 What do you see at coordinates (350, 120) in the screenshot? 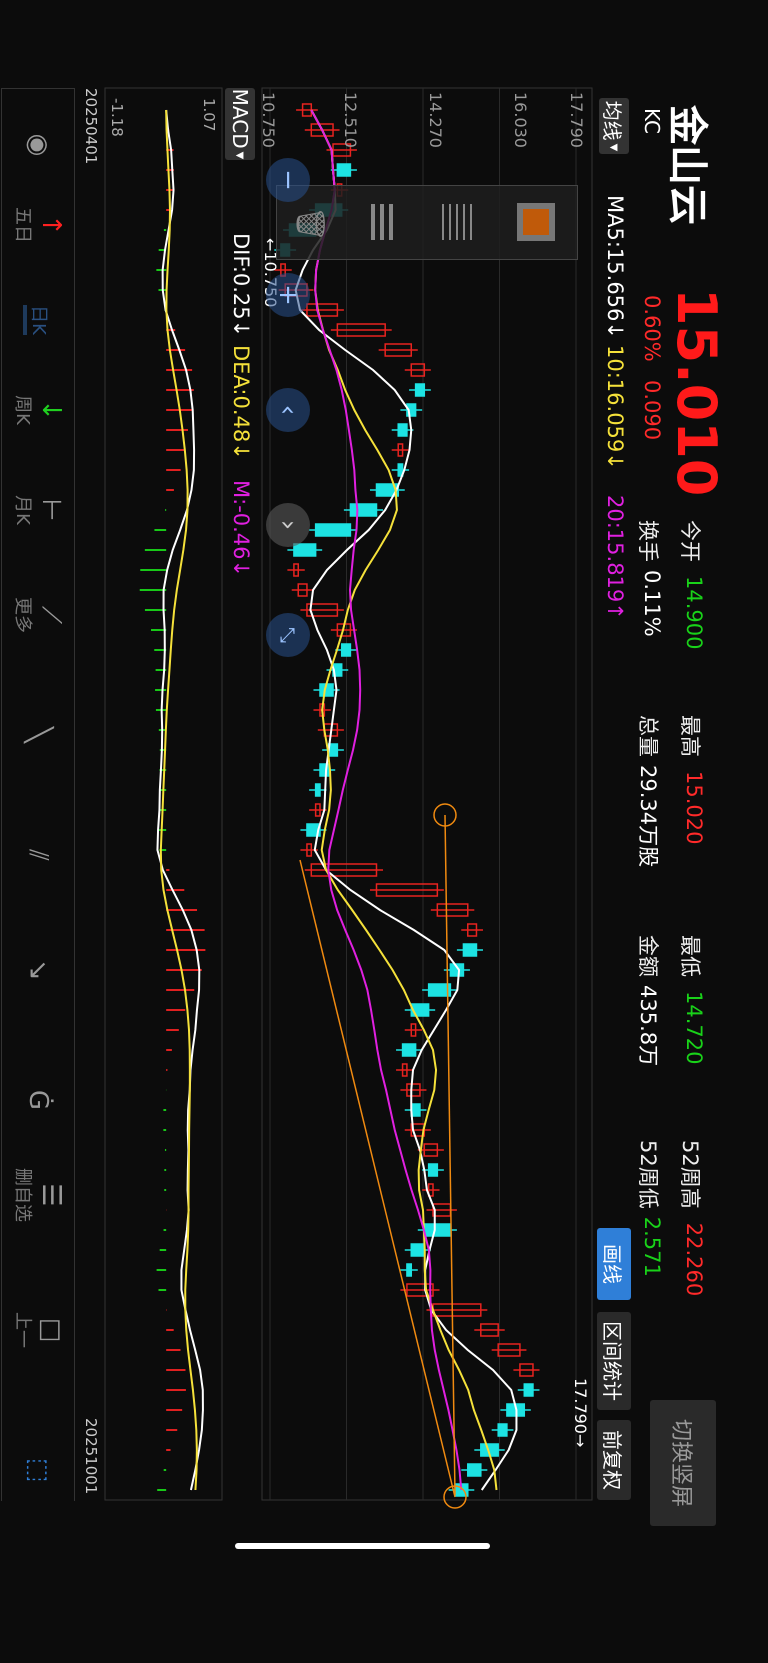
I see `price-tick: 12.510` at bounding box center [350, 120].